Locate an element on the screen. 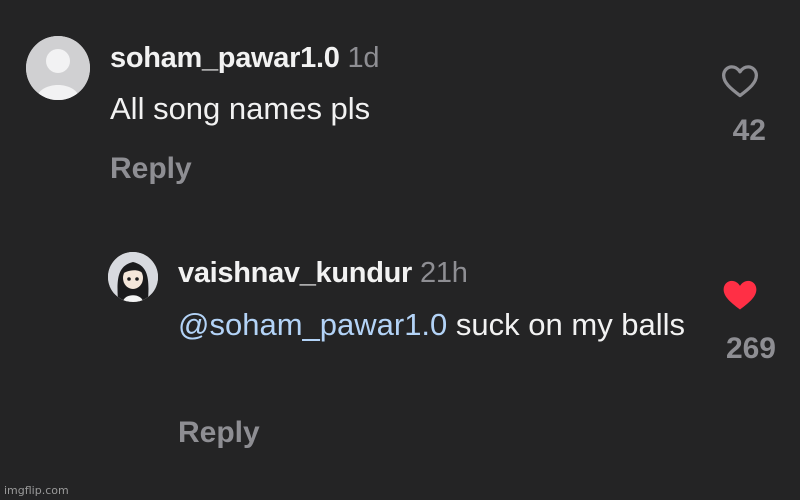 The image size is (800, 500). like-count: 42 is located at coordinates (749, 130).